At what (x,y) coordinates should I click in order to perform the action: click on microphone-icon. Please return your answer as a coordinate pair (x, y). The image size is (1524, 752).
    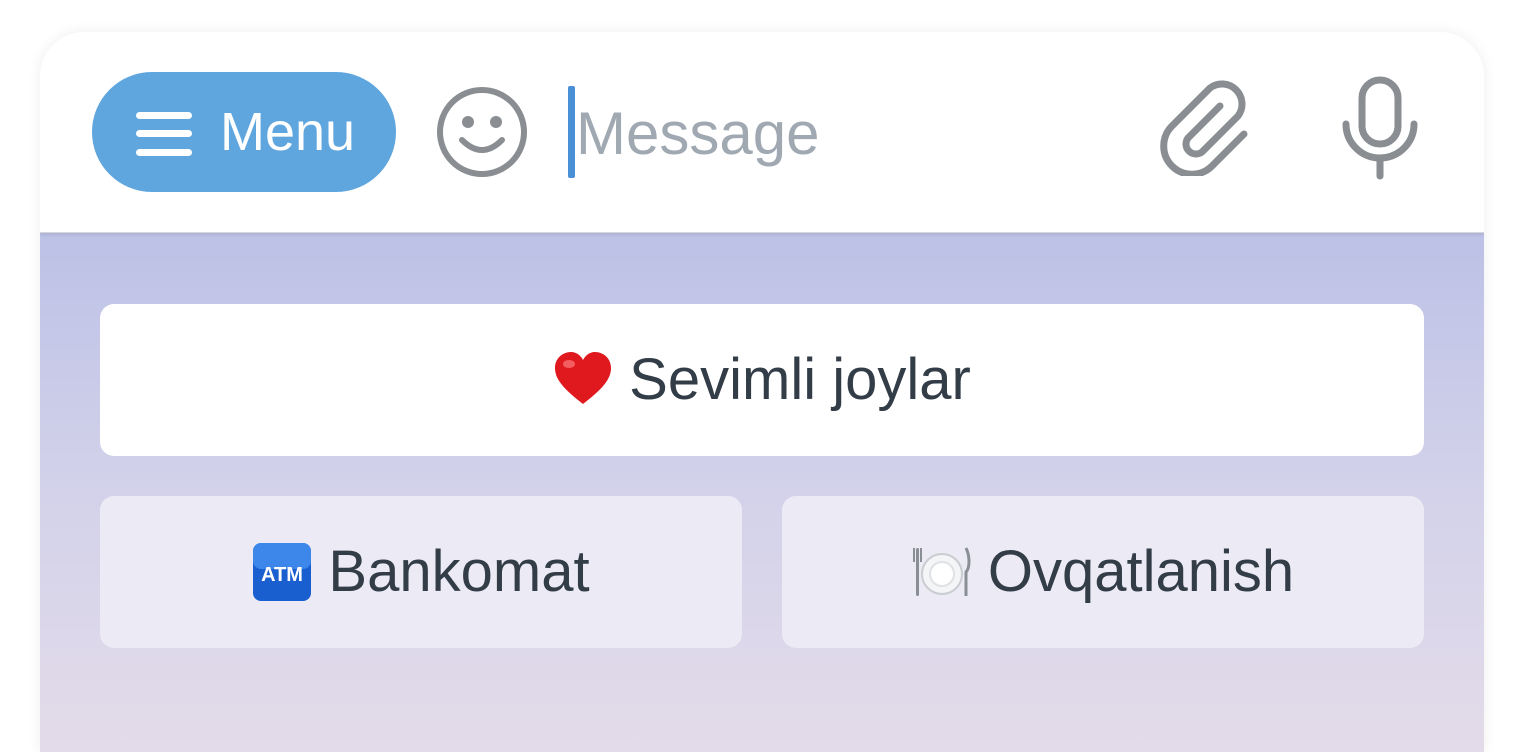
    Looking at the image, I should click on (1380, 128).